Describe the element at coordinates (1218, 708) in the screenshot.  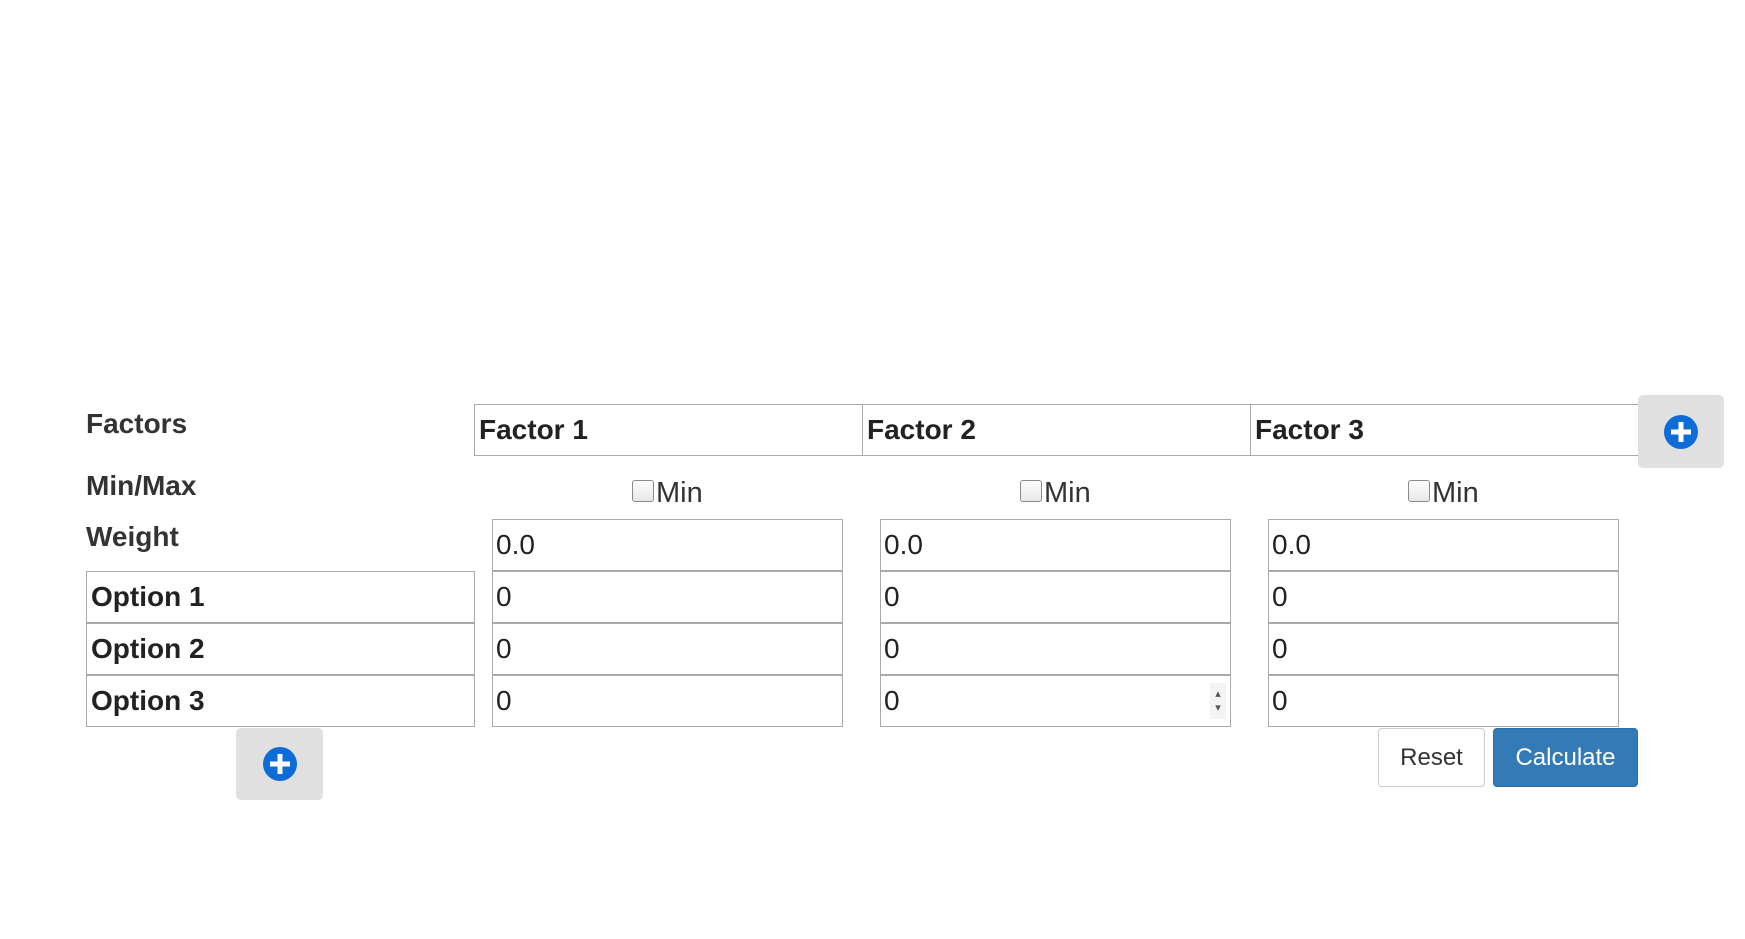
I see `spinner-down-icon: ▾` at that location.